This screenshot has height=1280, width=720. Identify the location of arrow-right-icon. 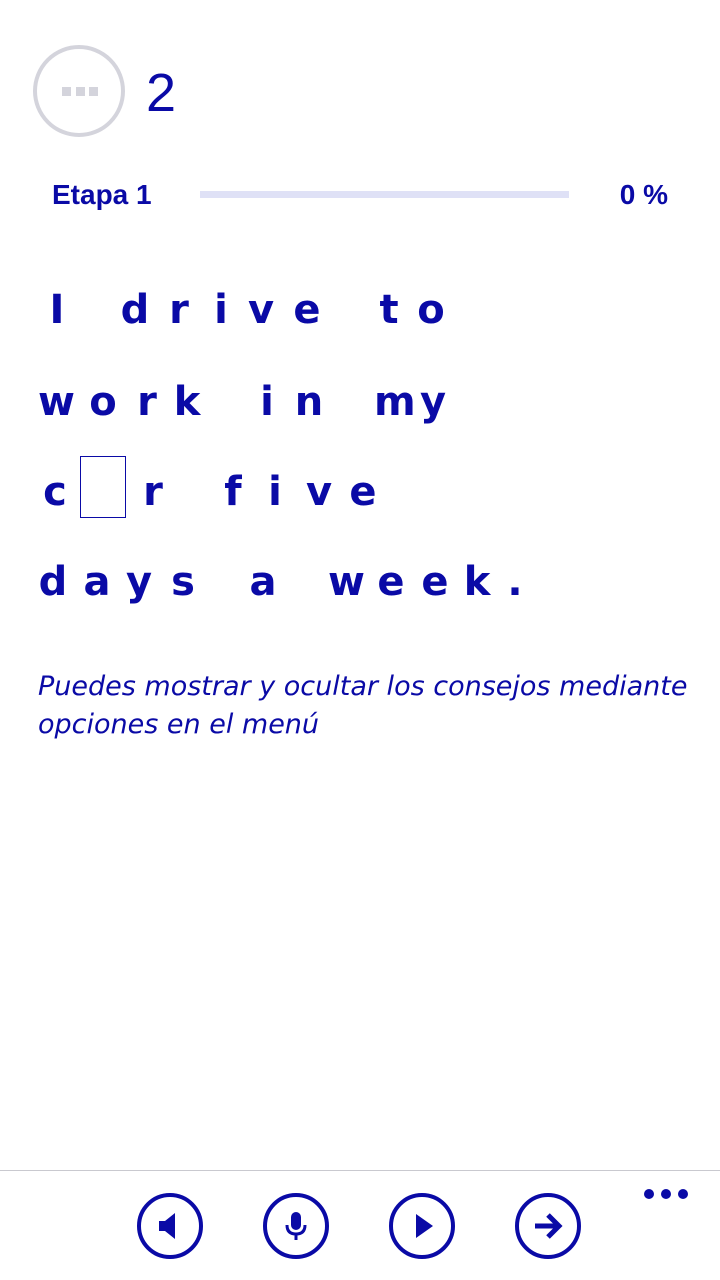
(549, 1226).